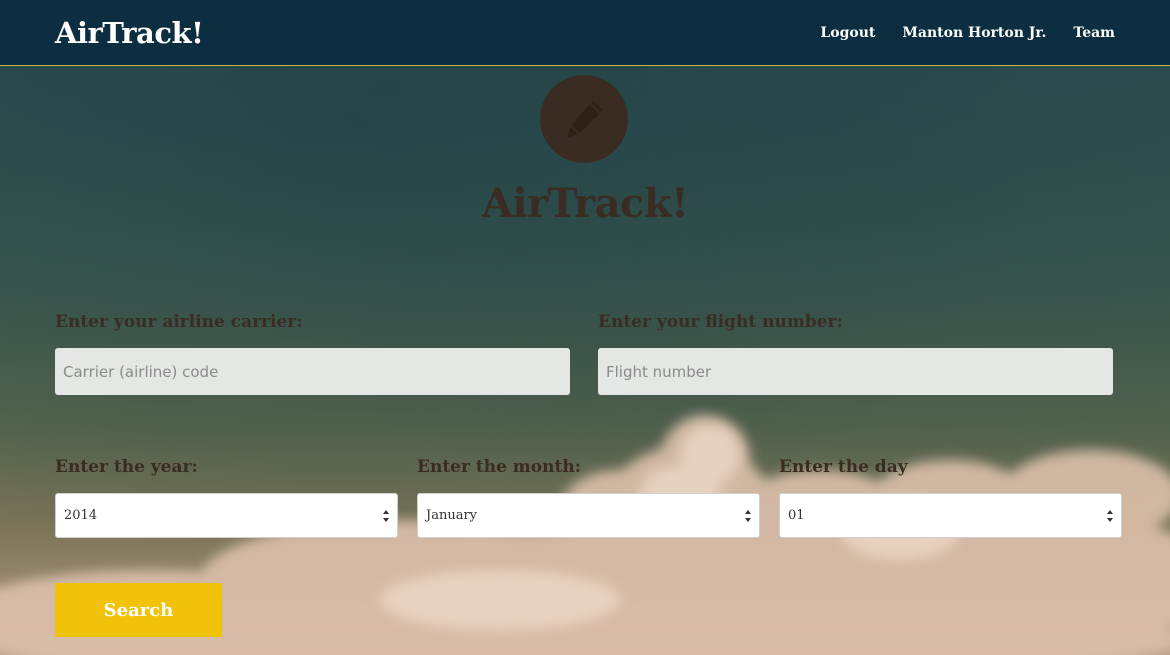 Image resolution: width=1170 pixels, height=655 pixels. I want to click on year-select-value: 2014, so click(81, 515).